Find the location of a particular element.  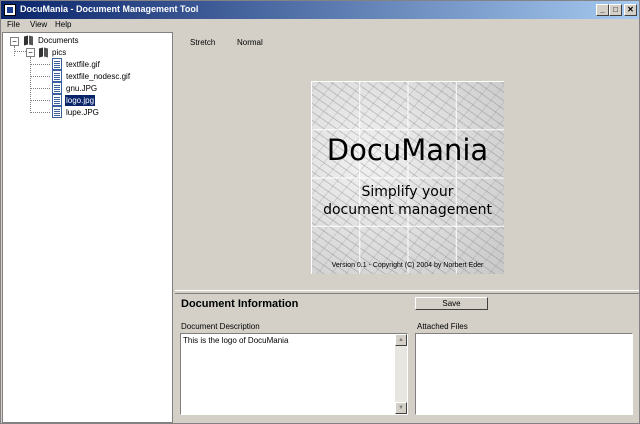

menu-help: Help is located at coordinates (63, 24).